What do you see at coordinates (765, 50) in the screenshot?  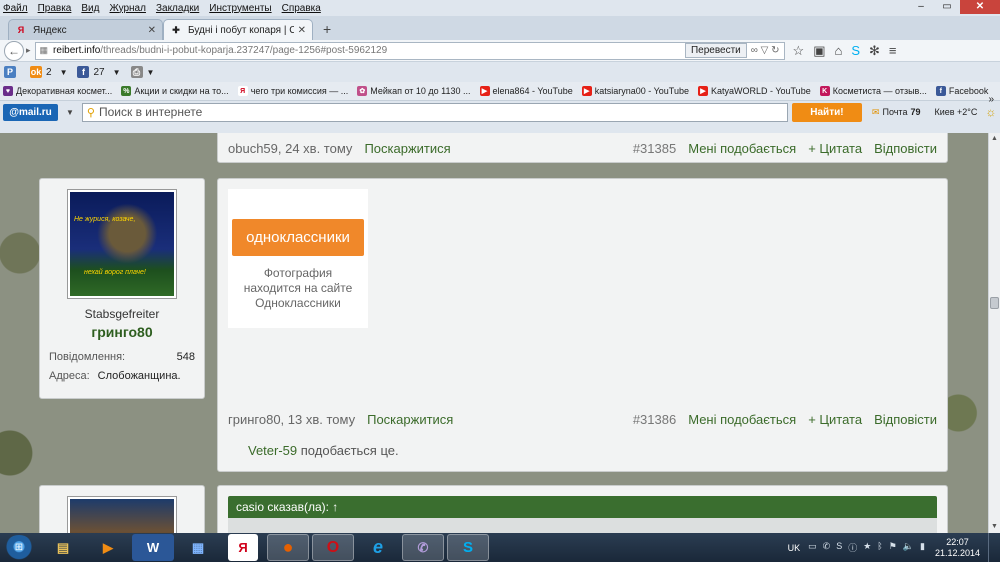 I see `reader-icon: ∞ ▽ ↻` at bounding box center [765, 50].